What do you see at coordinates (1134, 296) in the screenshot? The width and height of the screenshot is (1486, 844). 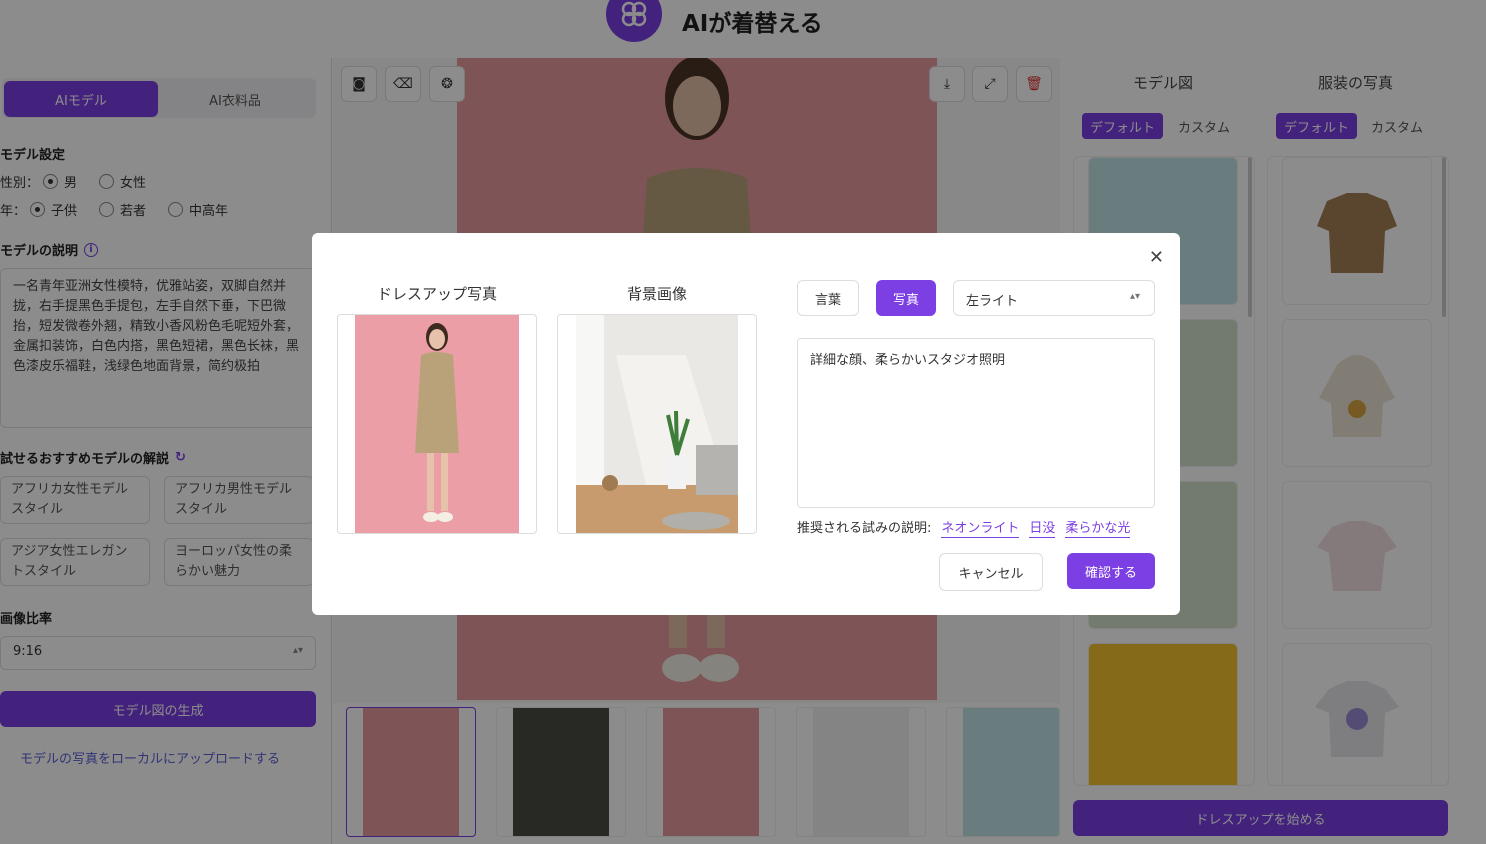 I see `chevron-updown-icon: ▴▾` at bounding box center [1134, 296].